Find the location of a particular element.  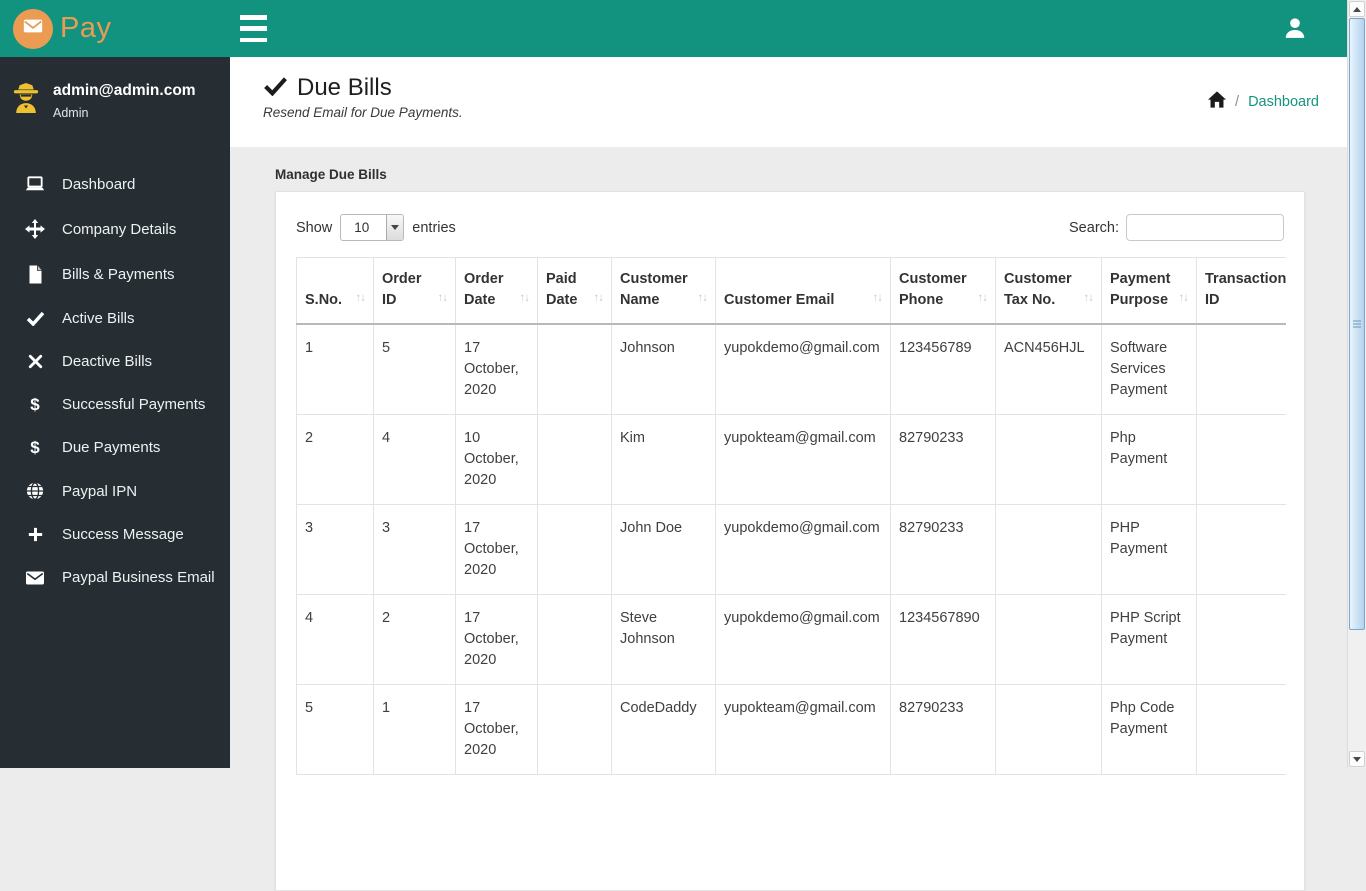

column-header-customer-email: Customer Email ↑↓ is located at coordinates (803, 291).